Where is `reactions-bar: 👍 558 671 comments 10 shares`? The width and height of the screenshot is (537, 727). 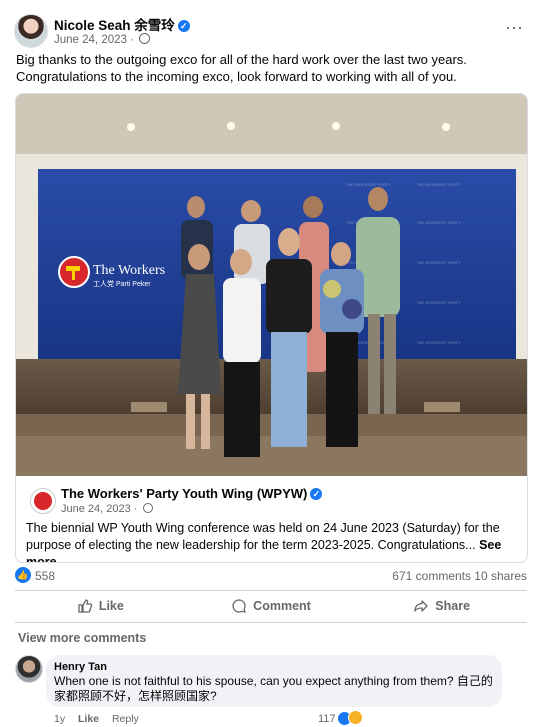
reactions-bar: 👍 558 671 comments 10 shares is located at coordinates (271, 577).